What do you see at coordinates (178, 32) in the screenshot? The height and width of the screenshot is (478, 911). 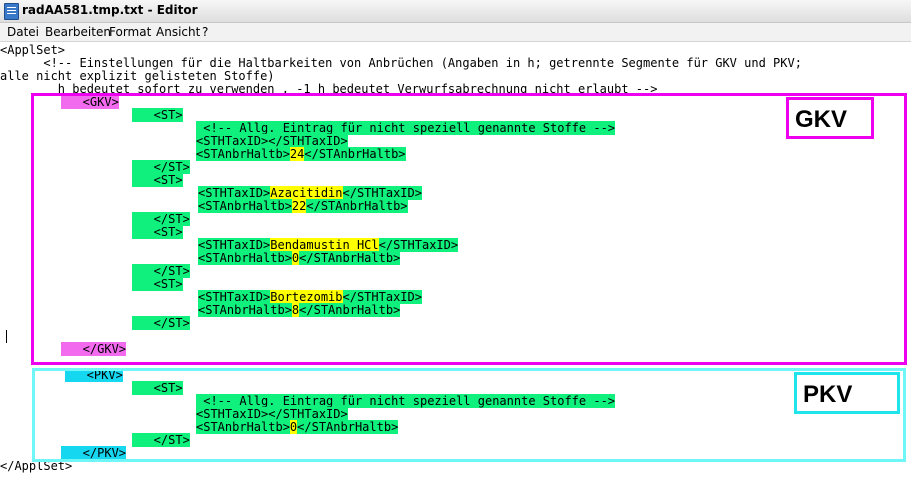 I see `menu-ansicht: Ansicht` at bounding box center [178, 32].